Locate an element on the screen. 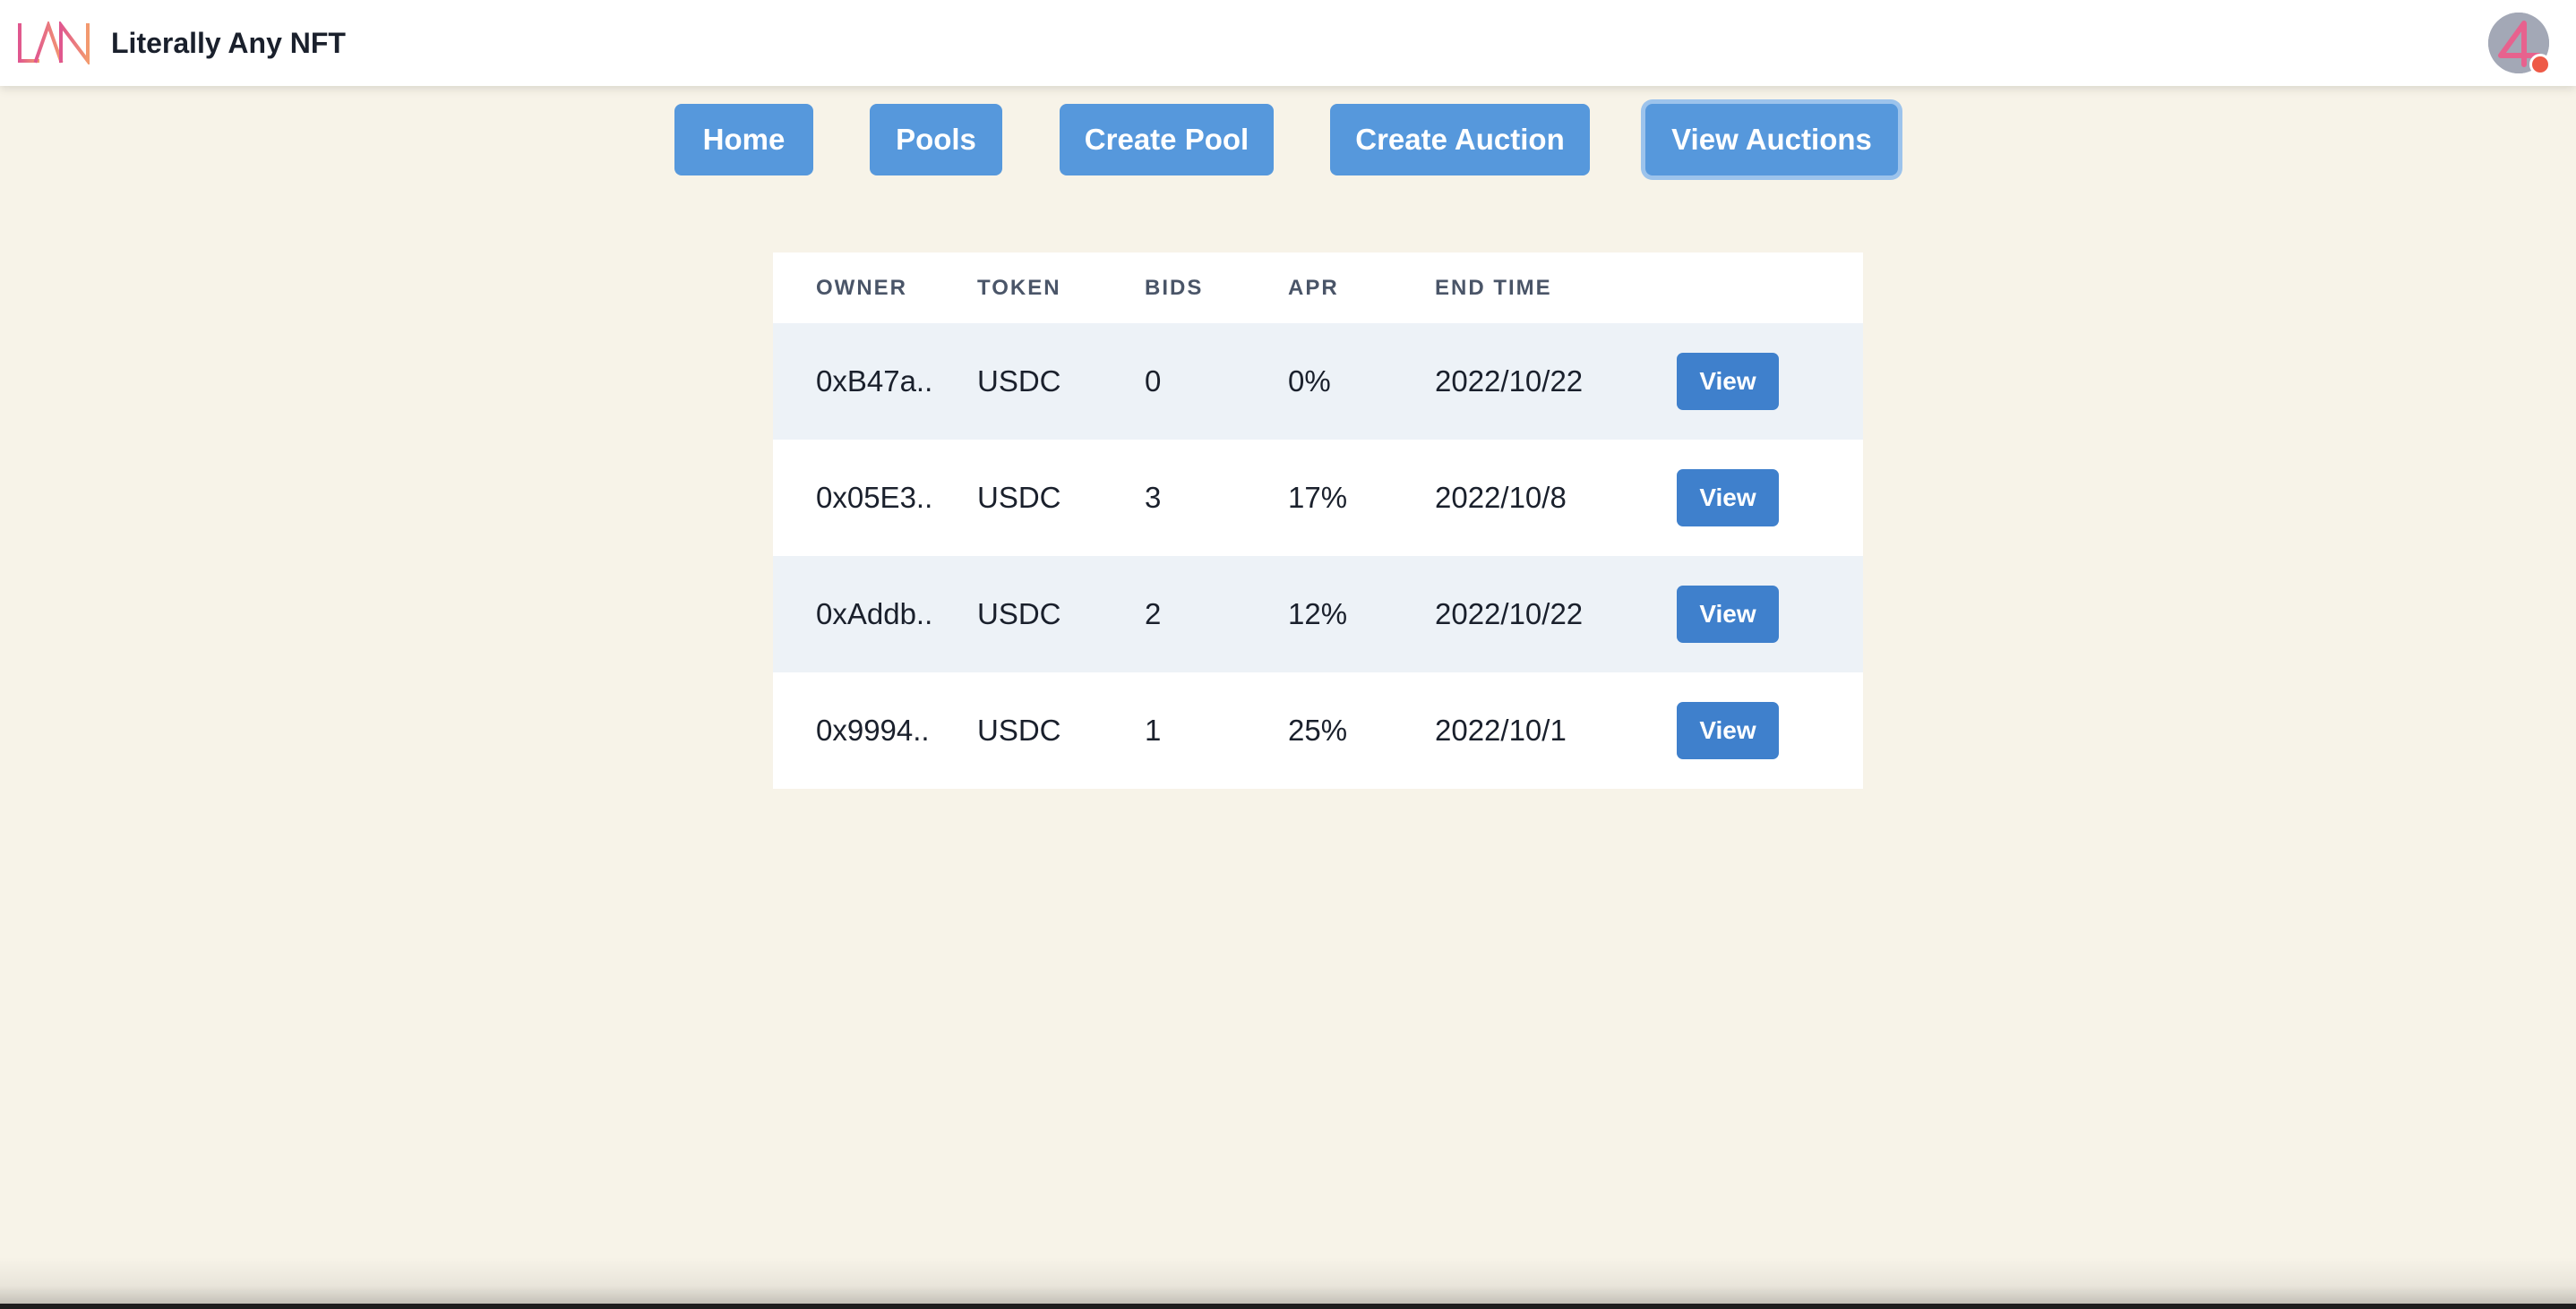  nav-create-auction-button: Create Auction is located at coordinates (1460, 139).